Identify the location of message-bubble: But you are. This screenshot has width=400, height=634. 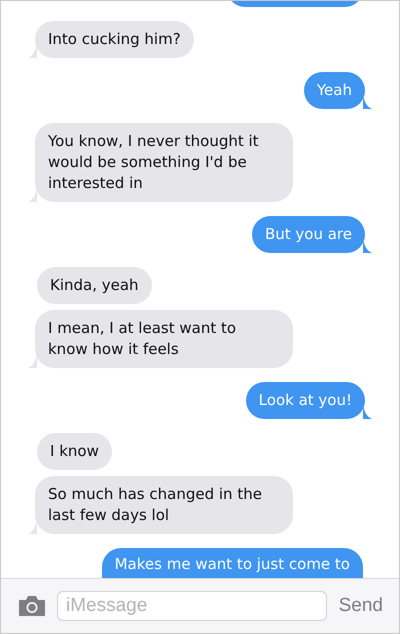
(308, 234).